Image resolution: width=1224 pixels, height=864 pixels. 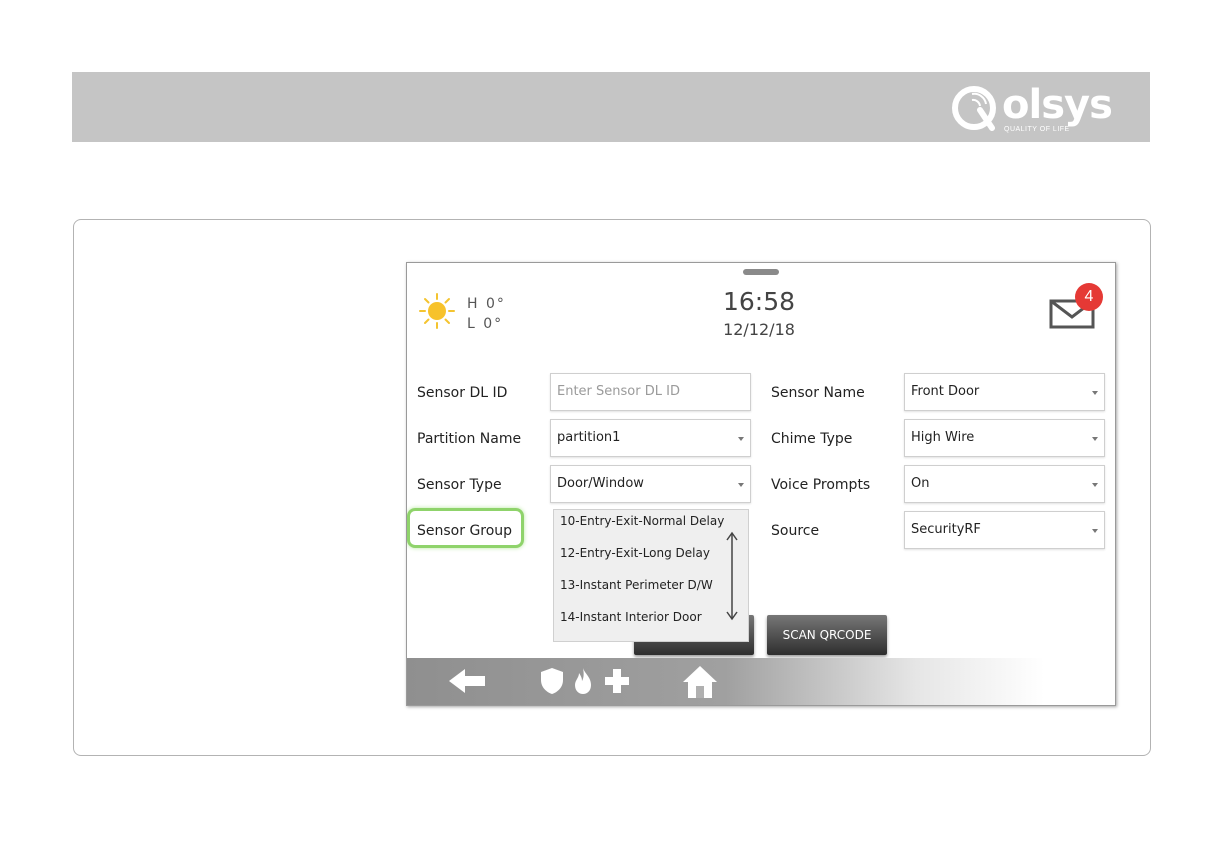 What do you see at coordinates (732, 576) in the screenshot?
I see `double-arrow-icon` at bounding box center [732, 576].